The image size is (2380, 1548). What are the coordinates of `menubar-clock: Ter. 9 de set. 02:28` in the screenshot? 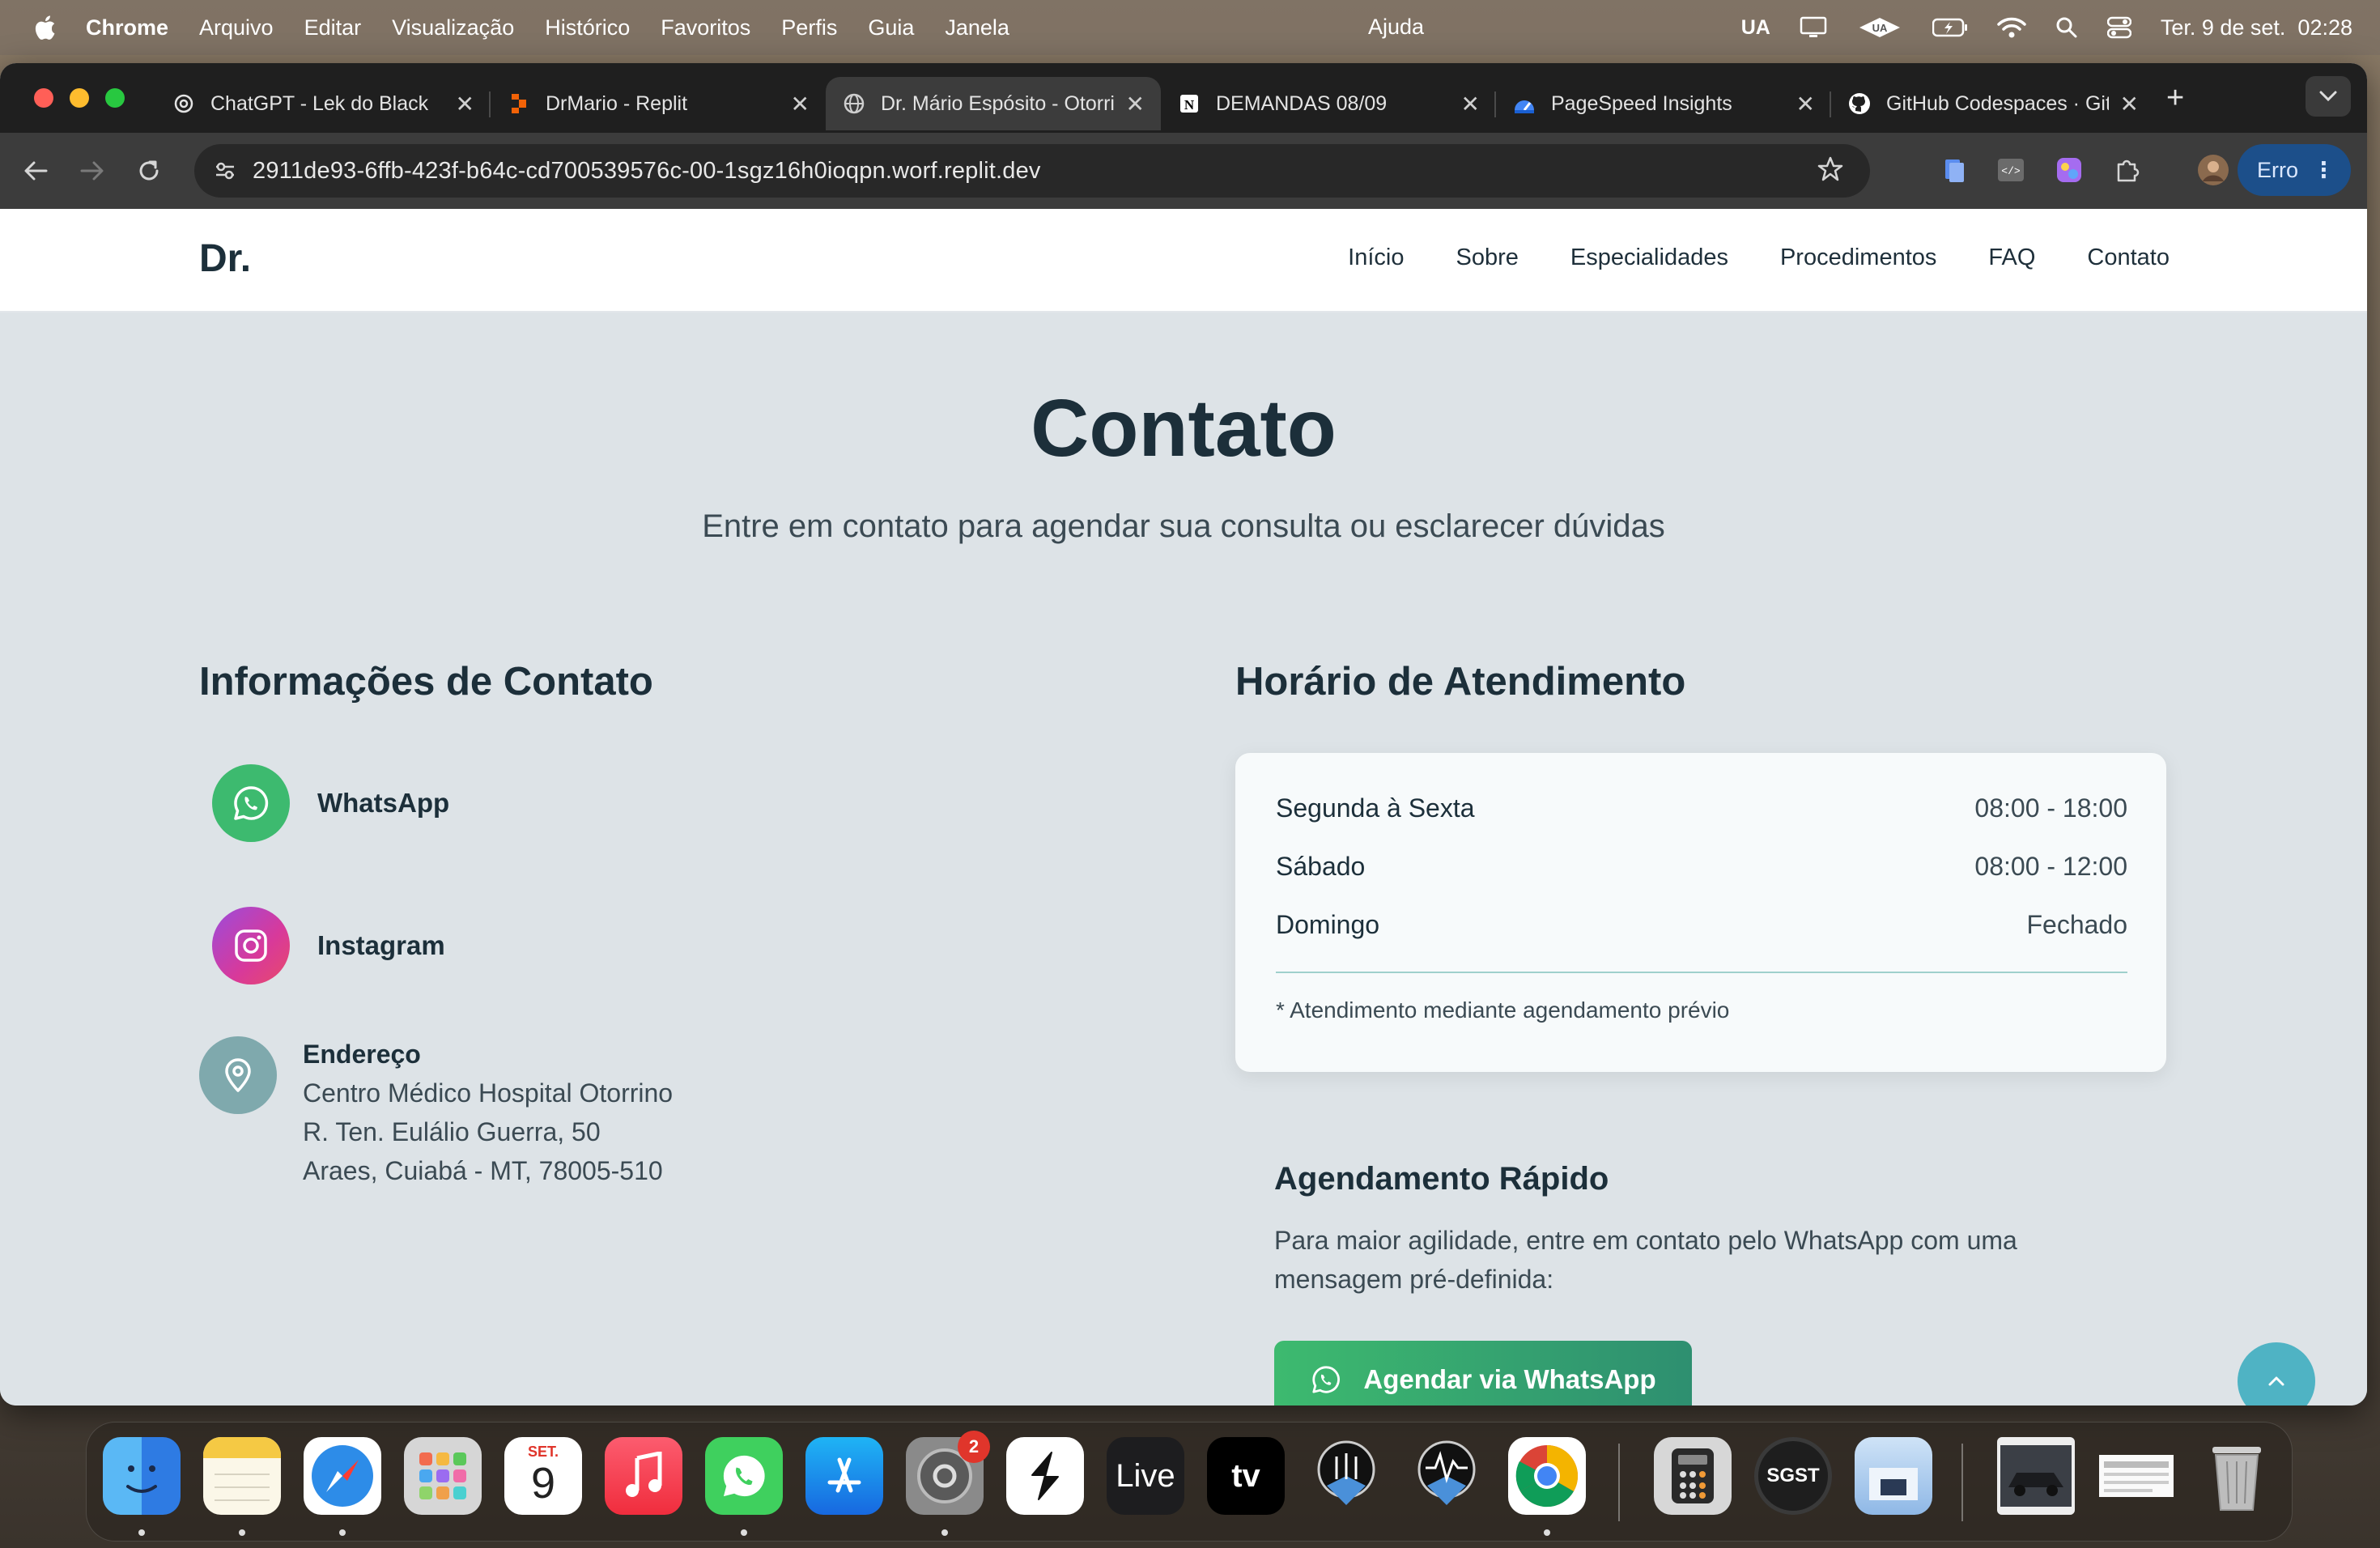 It's located at (2256, 27).